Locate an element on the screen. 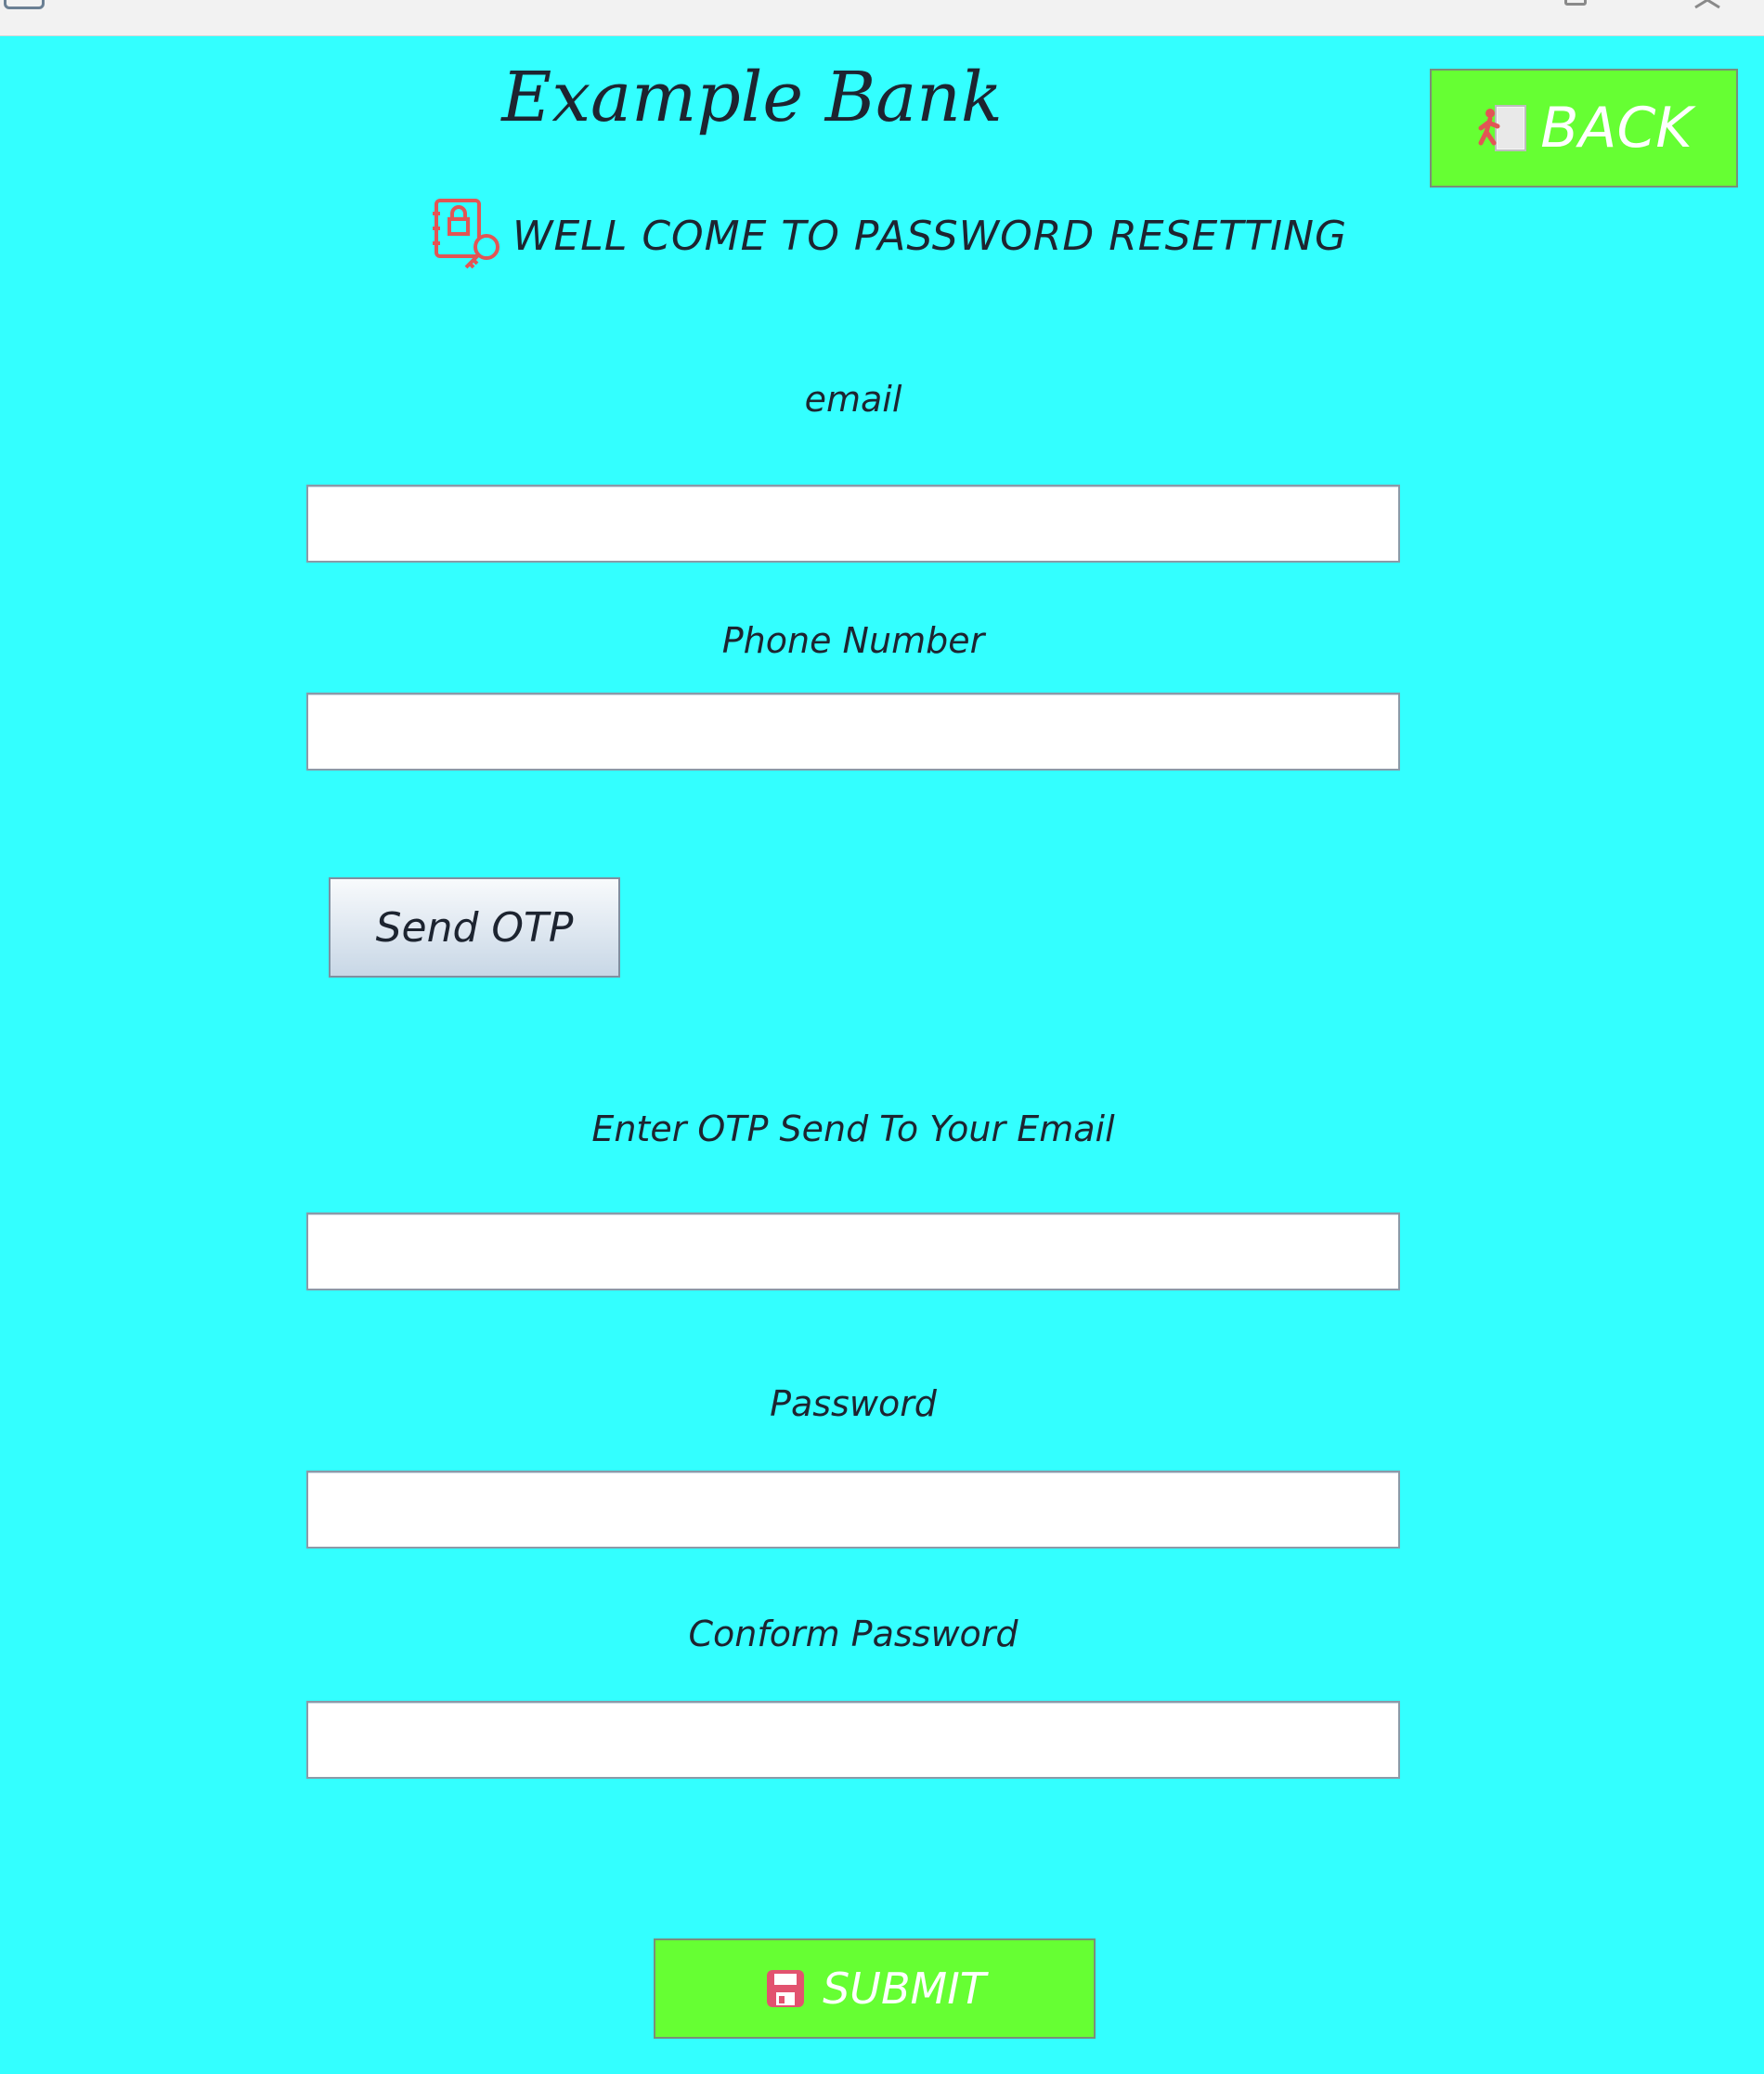 The image size is (1764, 2074). confirm-password-field is located at coordinates (853, 1740).